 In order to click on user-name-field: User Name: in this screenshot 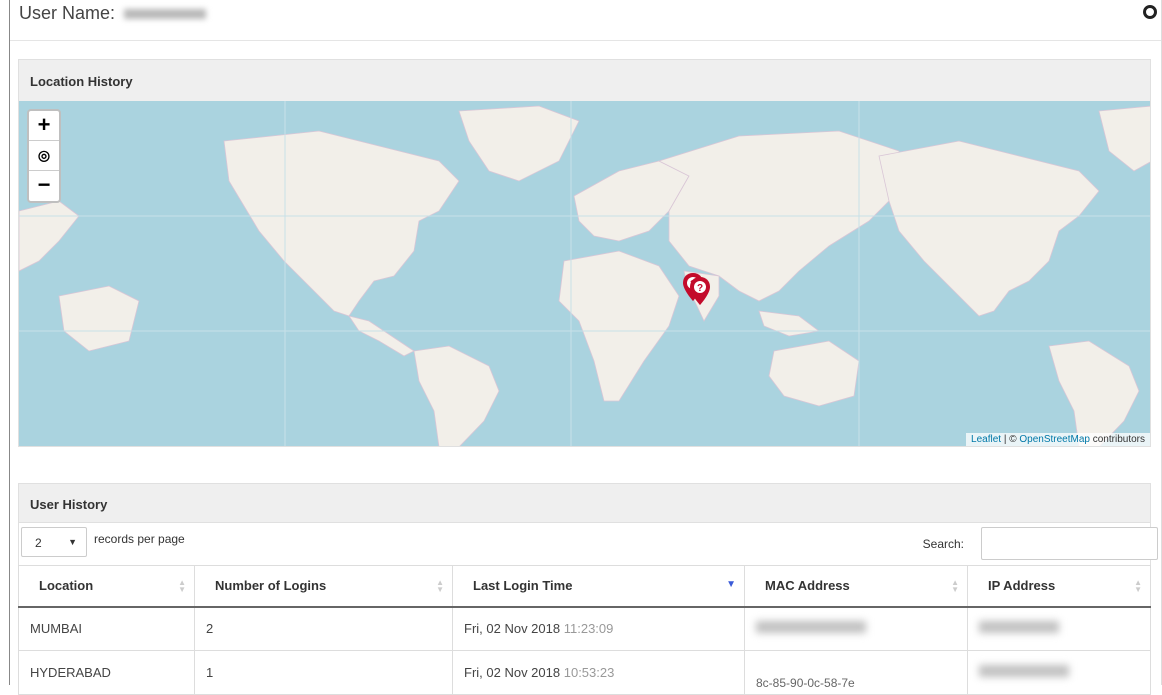, I will do `click(113, 13)`.